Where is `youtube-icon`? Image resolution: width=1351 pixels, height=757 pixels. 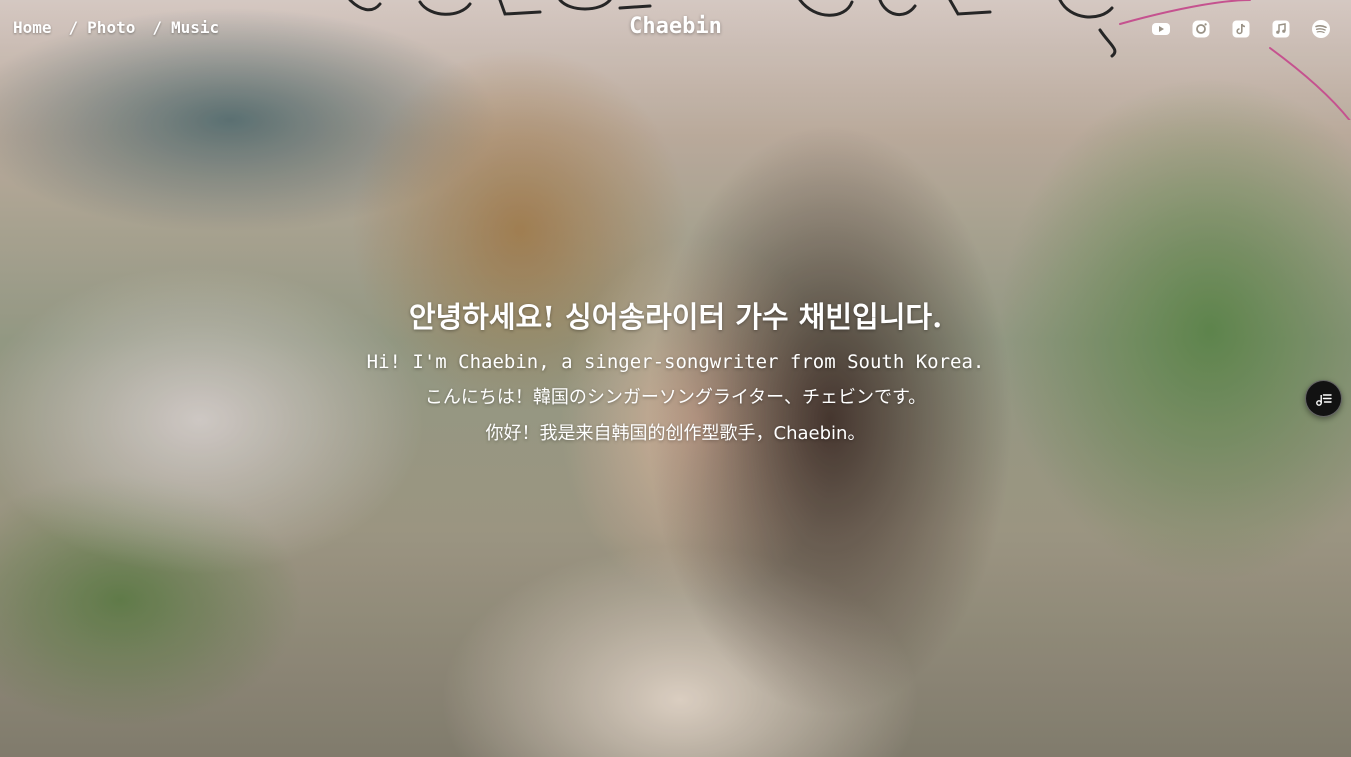 youtube-icon is located at coordinates (1161, 29).